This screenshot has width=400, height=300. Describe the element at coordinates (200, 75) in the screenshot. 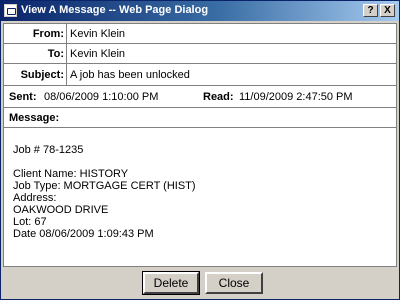

I see `subject-row: Subject: A job has been unlocked` at that location.